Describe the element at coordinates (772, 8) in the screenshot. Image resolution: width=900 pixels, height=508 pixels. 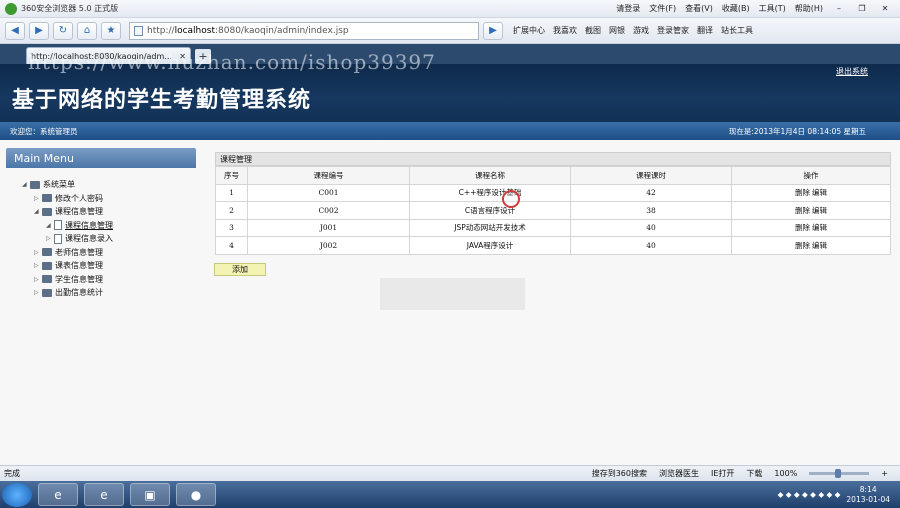
I see `menu-tools: 工具(T)` at that location.